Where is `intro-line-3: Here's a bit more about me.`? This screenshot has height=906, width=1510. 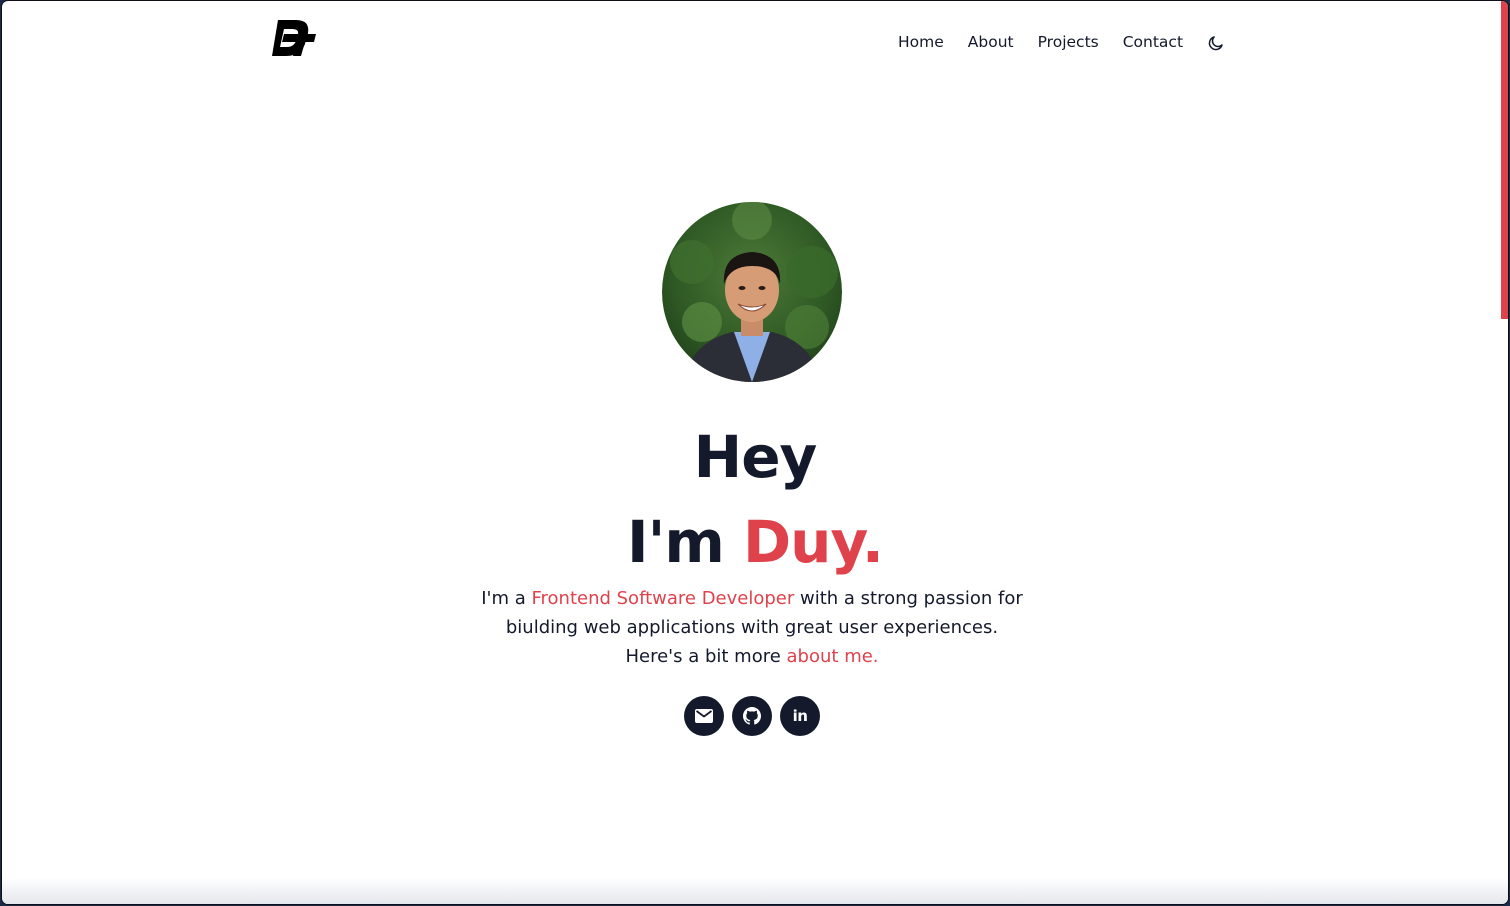 intro-line-3: Here's a bit more about me. is located at coordinates (752, 656).